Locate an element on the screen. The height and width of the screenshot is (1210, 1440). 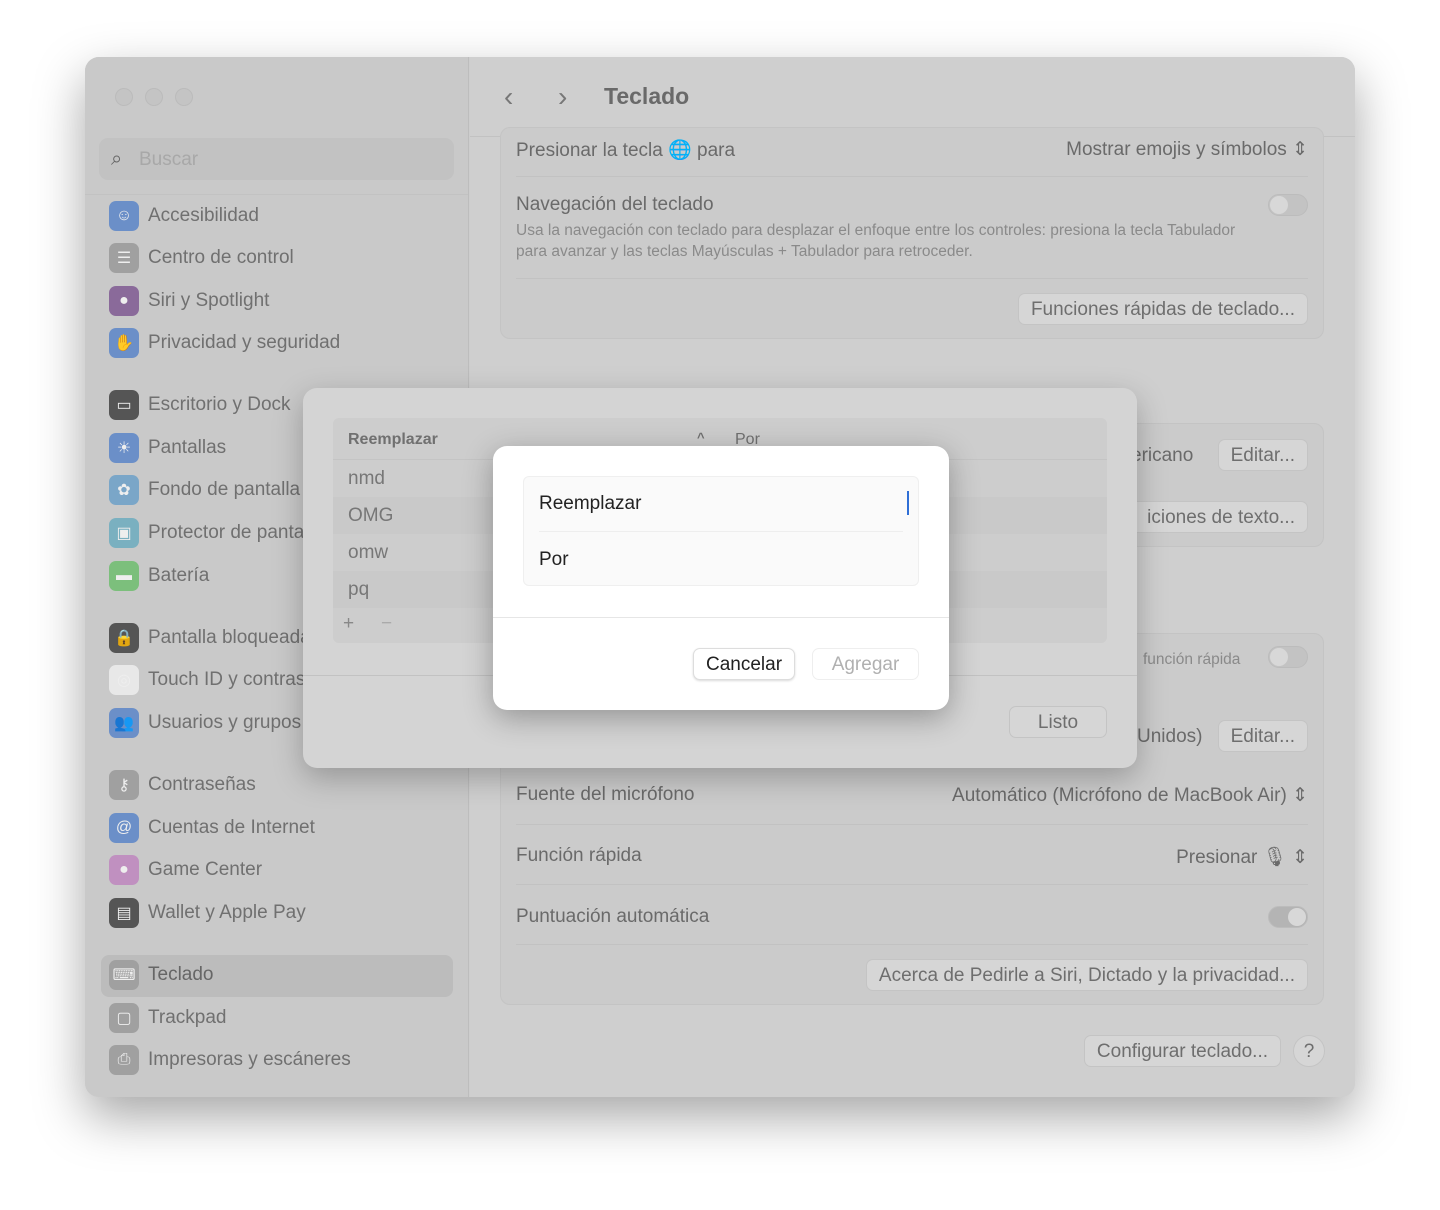
sidebar-item-cuentas-de-internet: @ Cuentas de Internet is located at coordinates (212, 828).